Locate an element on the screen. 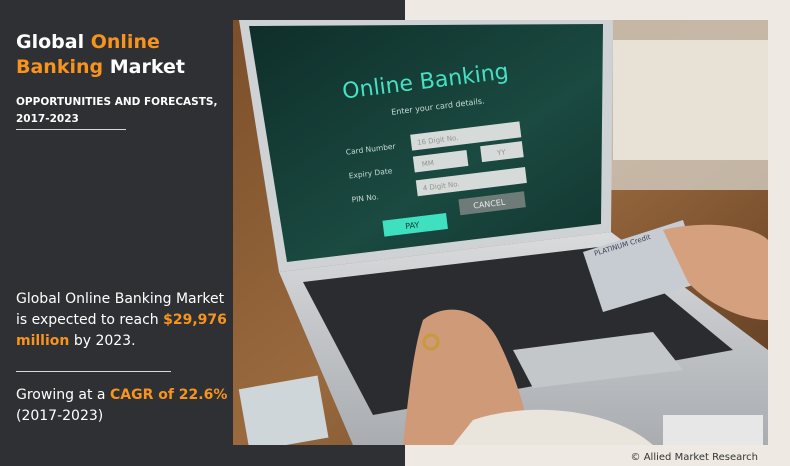 The image size is (790, 466). market-size-year: by 2023. is located at coordinates (104, 341).